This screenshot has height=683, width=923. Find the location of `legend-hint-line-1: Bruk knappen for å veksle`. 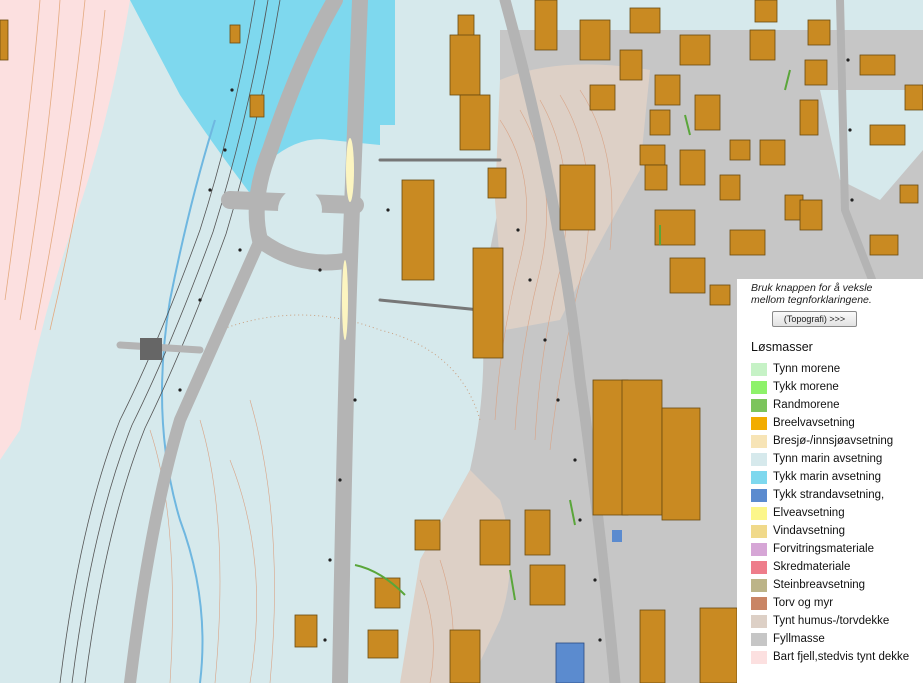

legend-hint-line-1: Bruk knappen for å veksle is located at coordinates (812, 288).